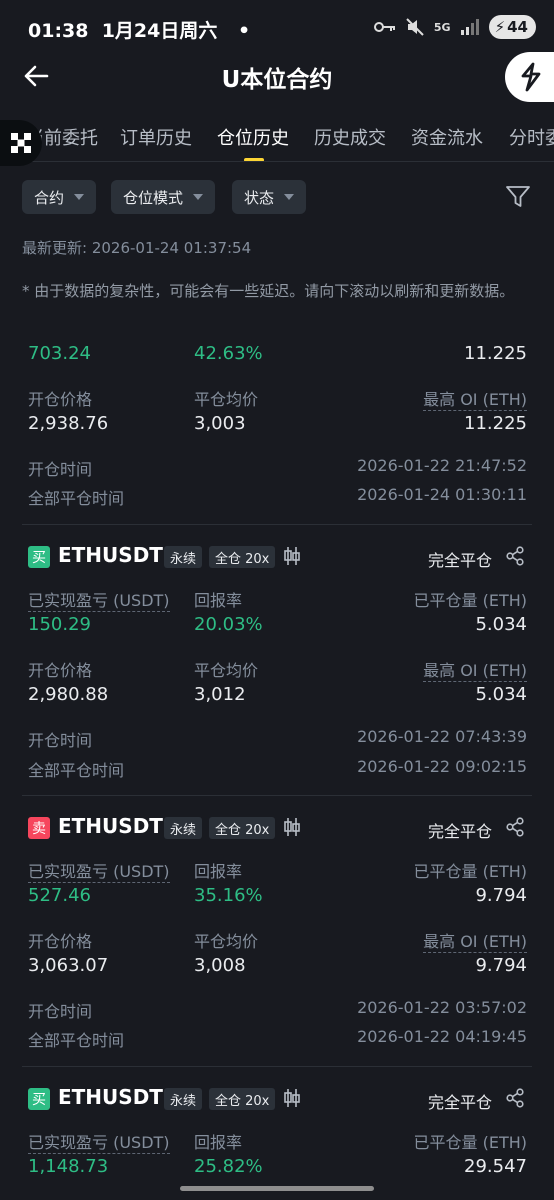 Image resolution: width=554 pixels, height=1200 pixels. I want to click on entry-price-value: 3,063.07, so click(68, 965).